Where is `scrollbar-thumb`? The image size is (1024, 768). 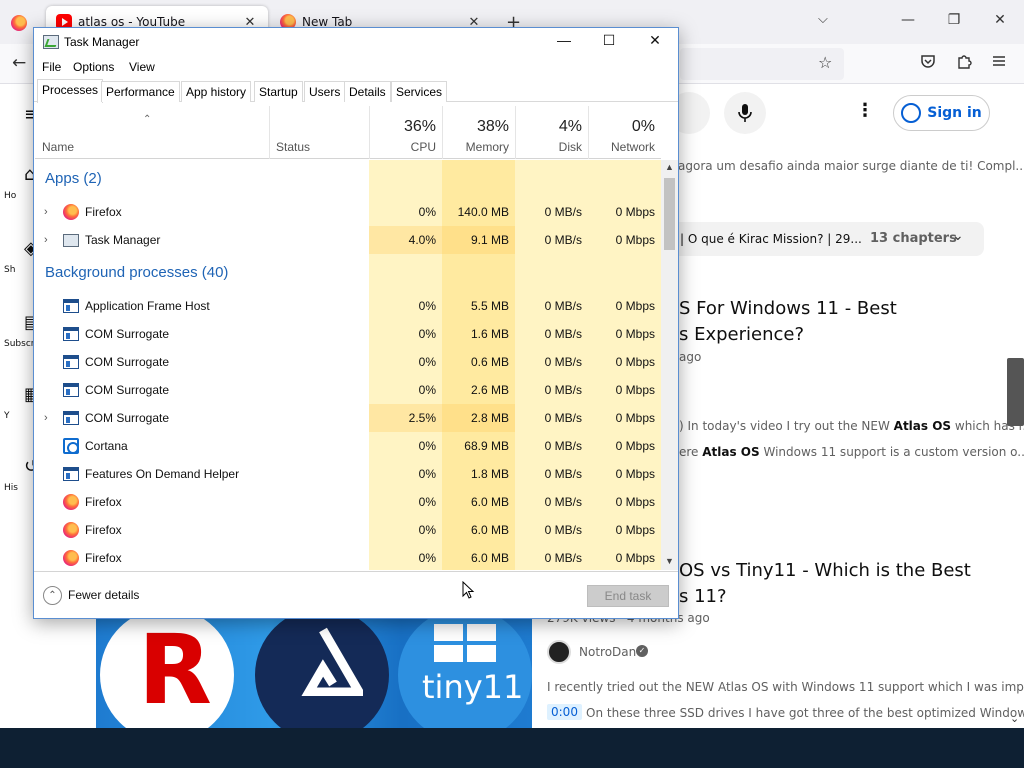 scrollbar-thumb is located at coordinates (669, 214).